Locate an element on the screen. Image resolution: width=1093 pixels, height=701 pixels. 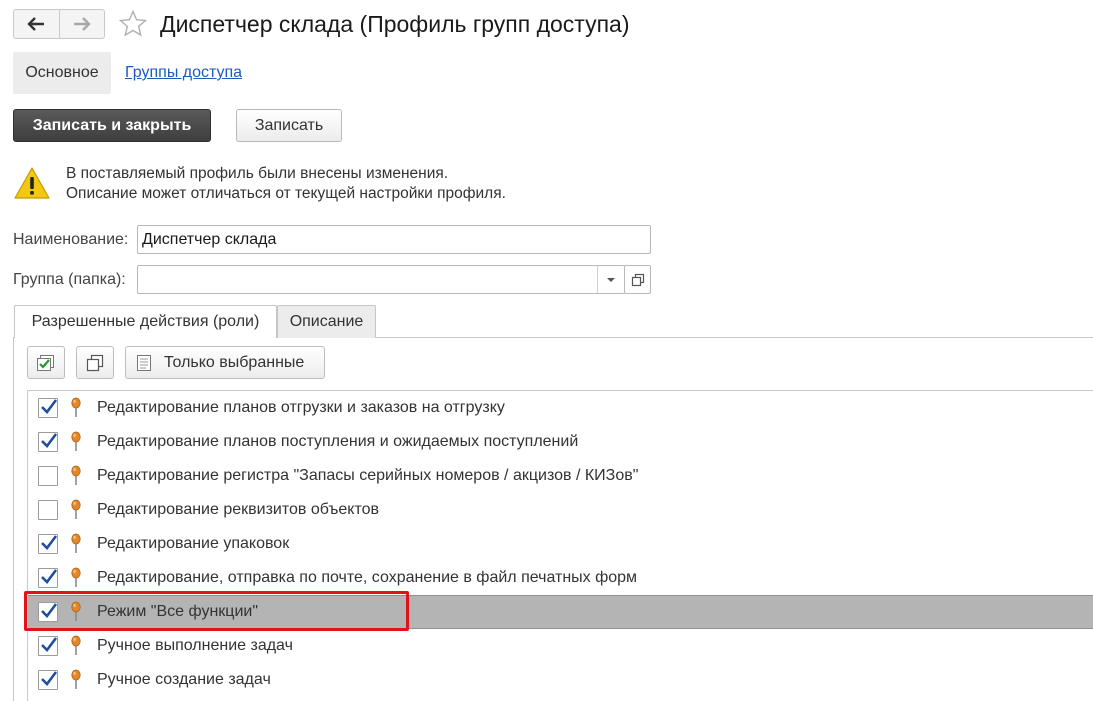
group-dropdown-button is located at coordinates (610, 279).